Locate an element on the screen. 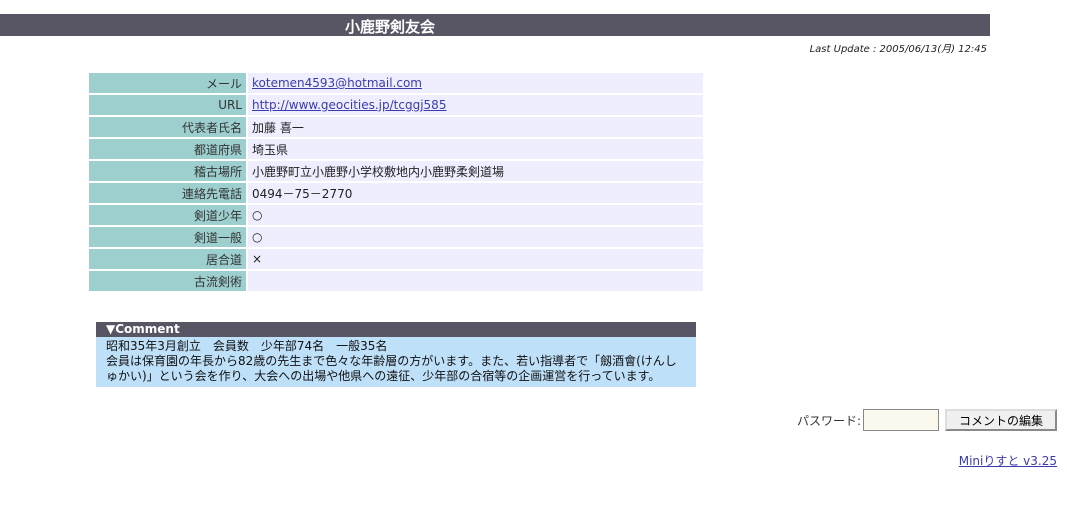 This screenshot has width=1067, height=511. info-value: 0494－75－2770 is located at coordinates (474, 193).